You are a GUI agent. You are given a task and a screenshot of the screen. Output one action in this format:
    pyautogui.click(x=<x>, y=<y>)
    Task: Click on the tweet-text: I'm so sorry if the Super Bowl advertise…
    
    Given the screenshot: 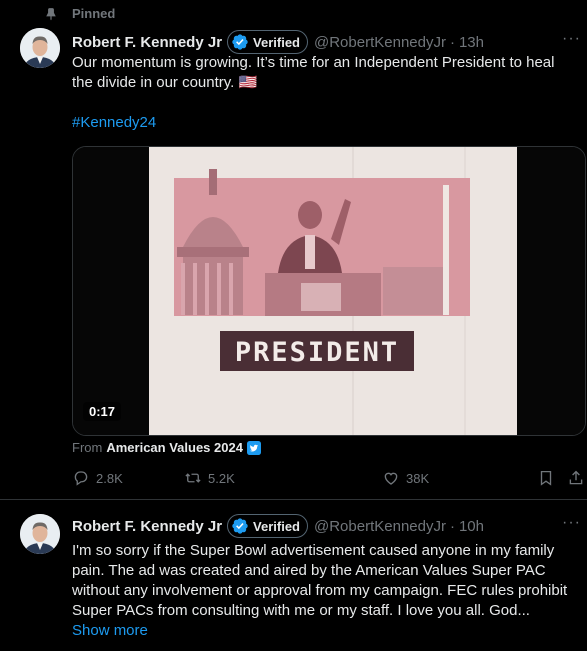 What is the action you would take?
    pyautogui.click(x=320, y=580)
    